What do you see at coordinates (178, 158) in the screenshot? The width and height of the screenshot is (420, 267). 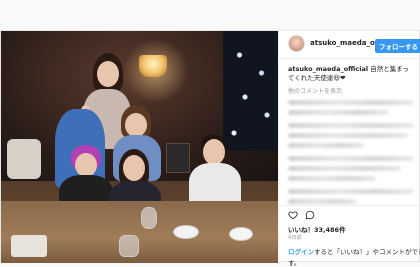 I see `chalkboard-sign` at bounding box center [178, 158].